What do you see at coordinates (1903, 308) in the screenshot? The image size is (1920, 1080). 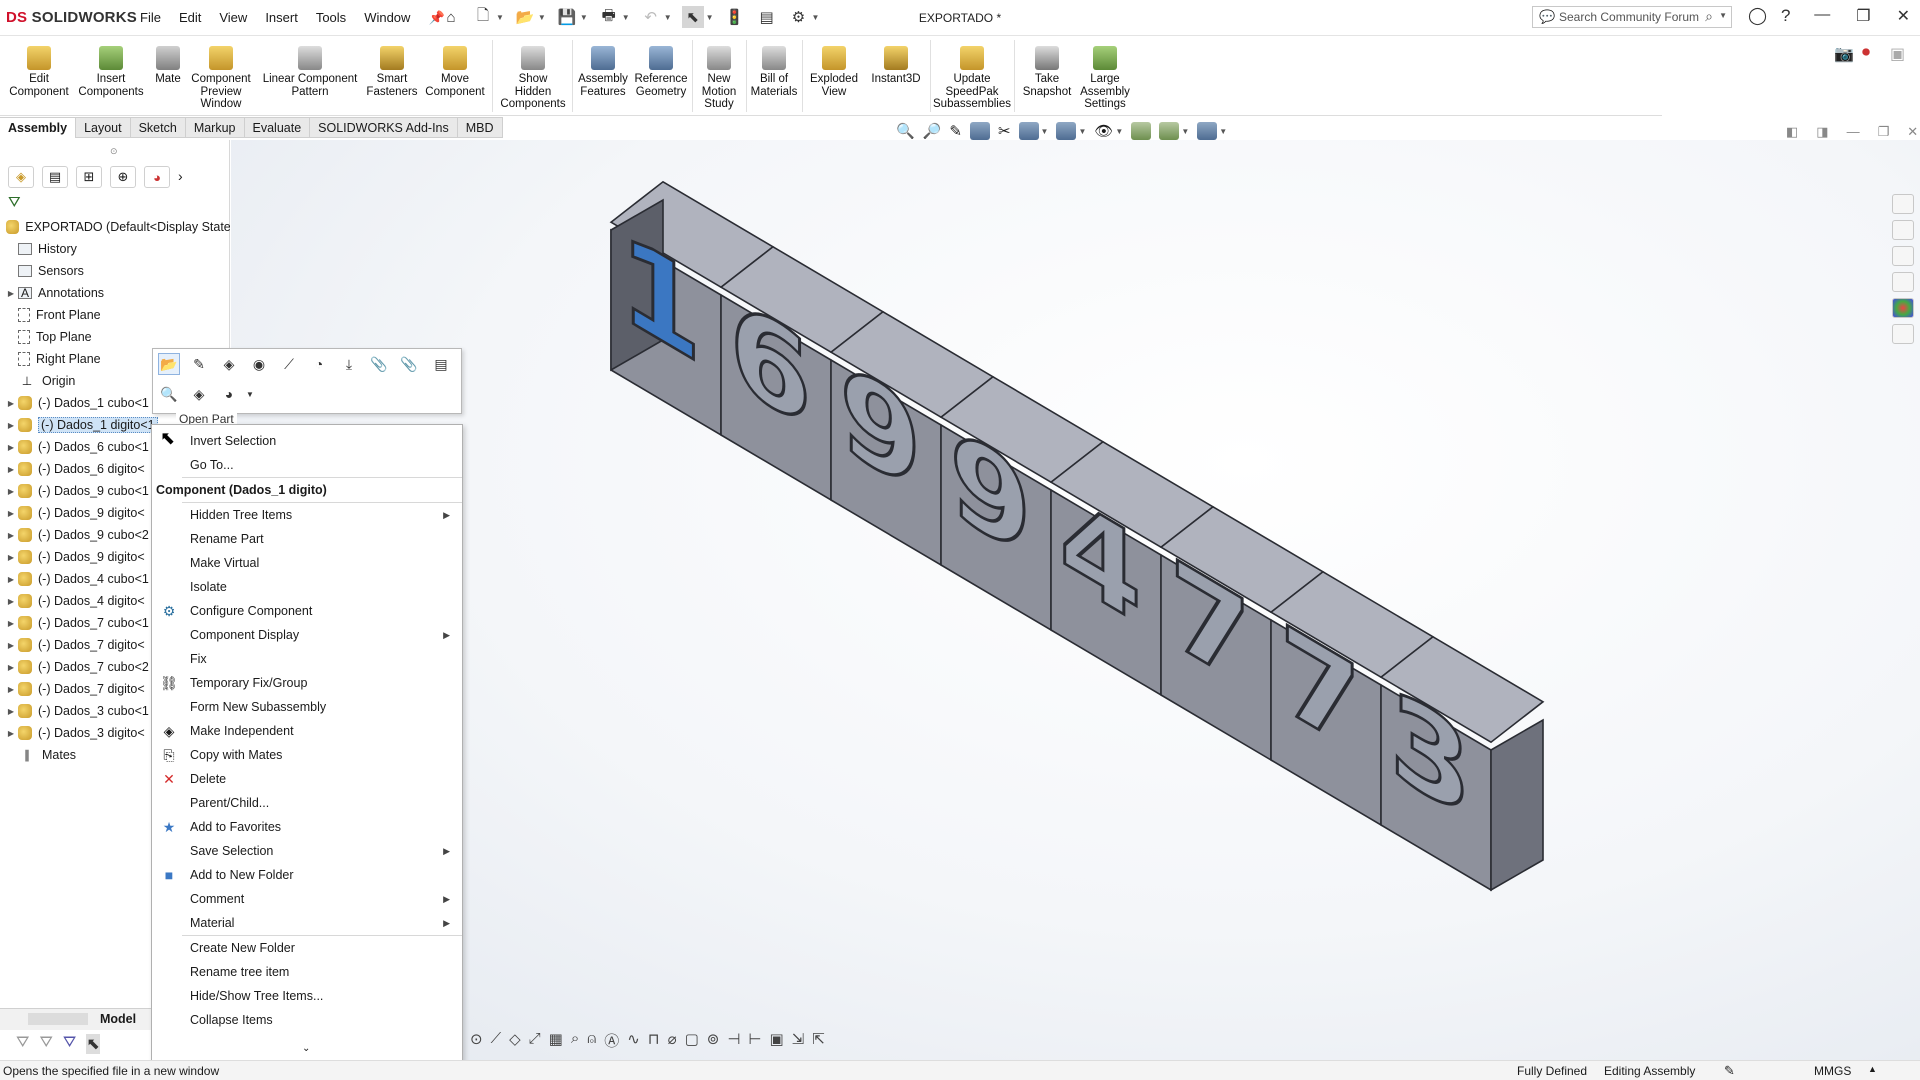 I see `appearances-icon` at bounding box center [1903, 308].